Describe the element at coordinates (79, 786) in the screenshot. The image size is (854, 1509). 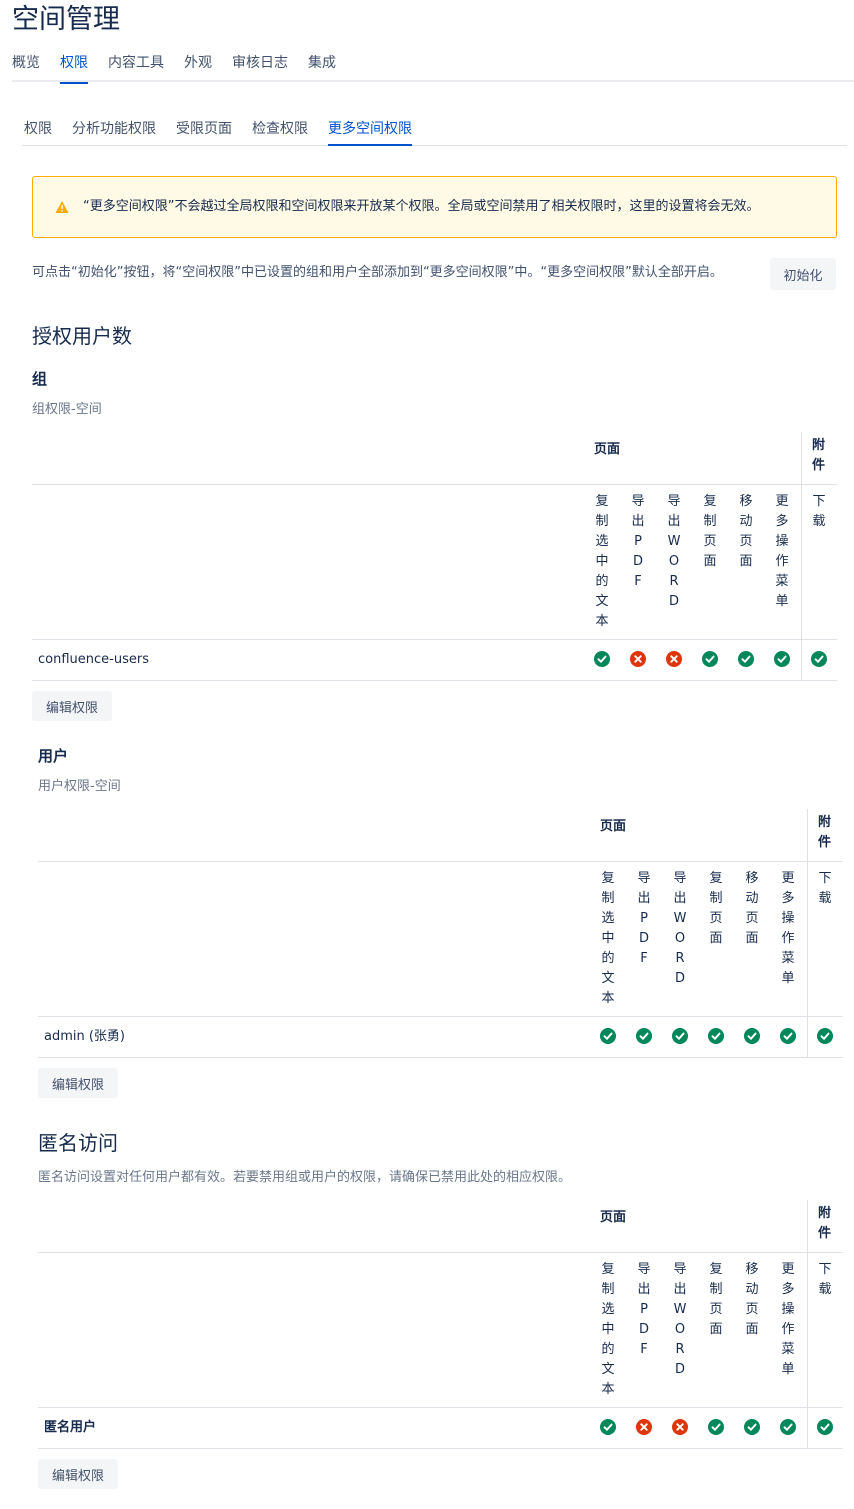
I see `section-description: 用户权限-空间` at that location.